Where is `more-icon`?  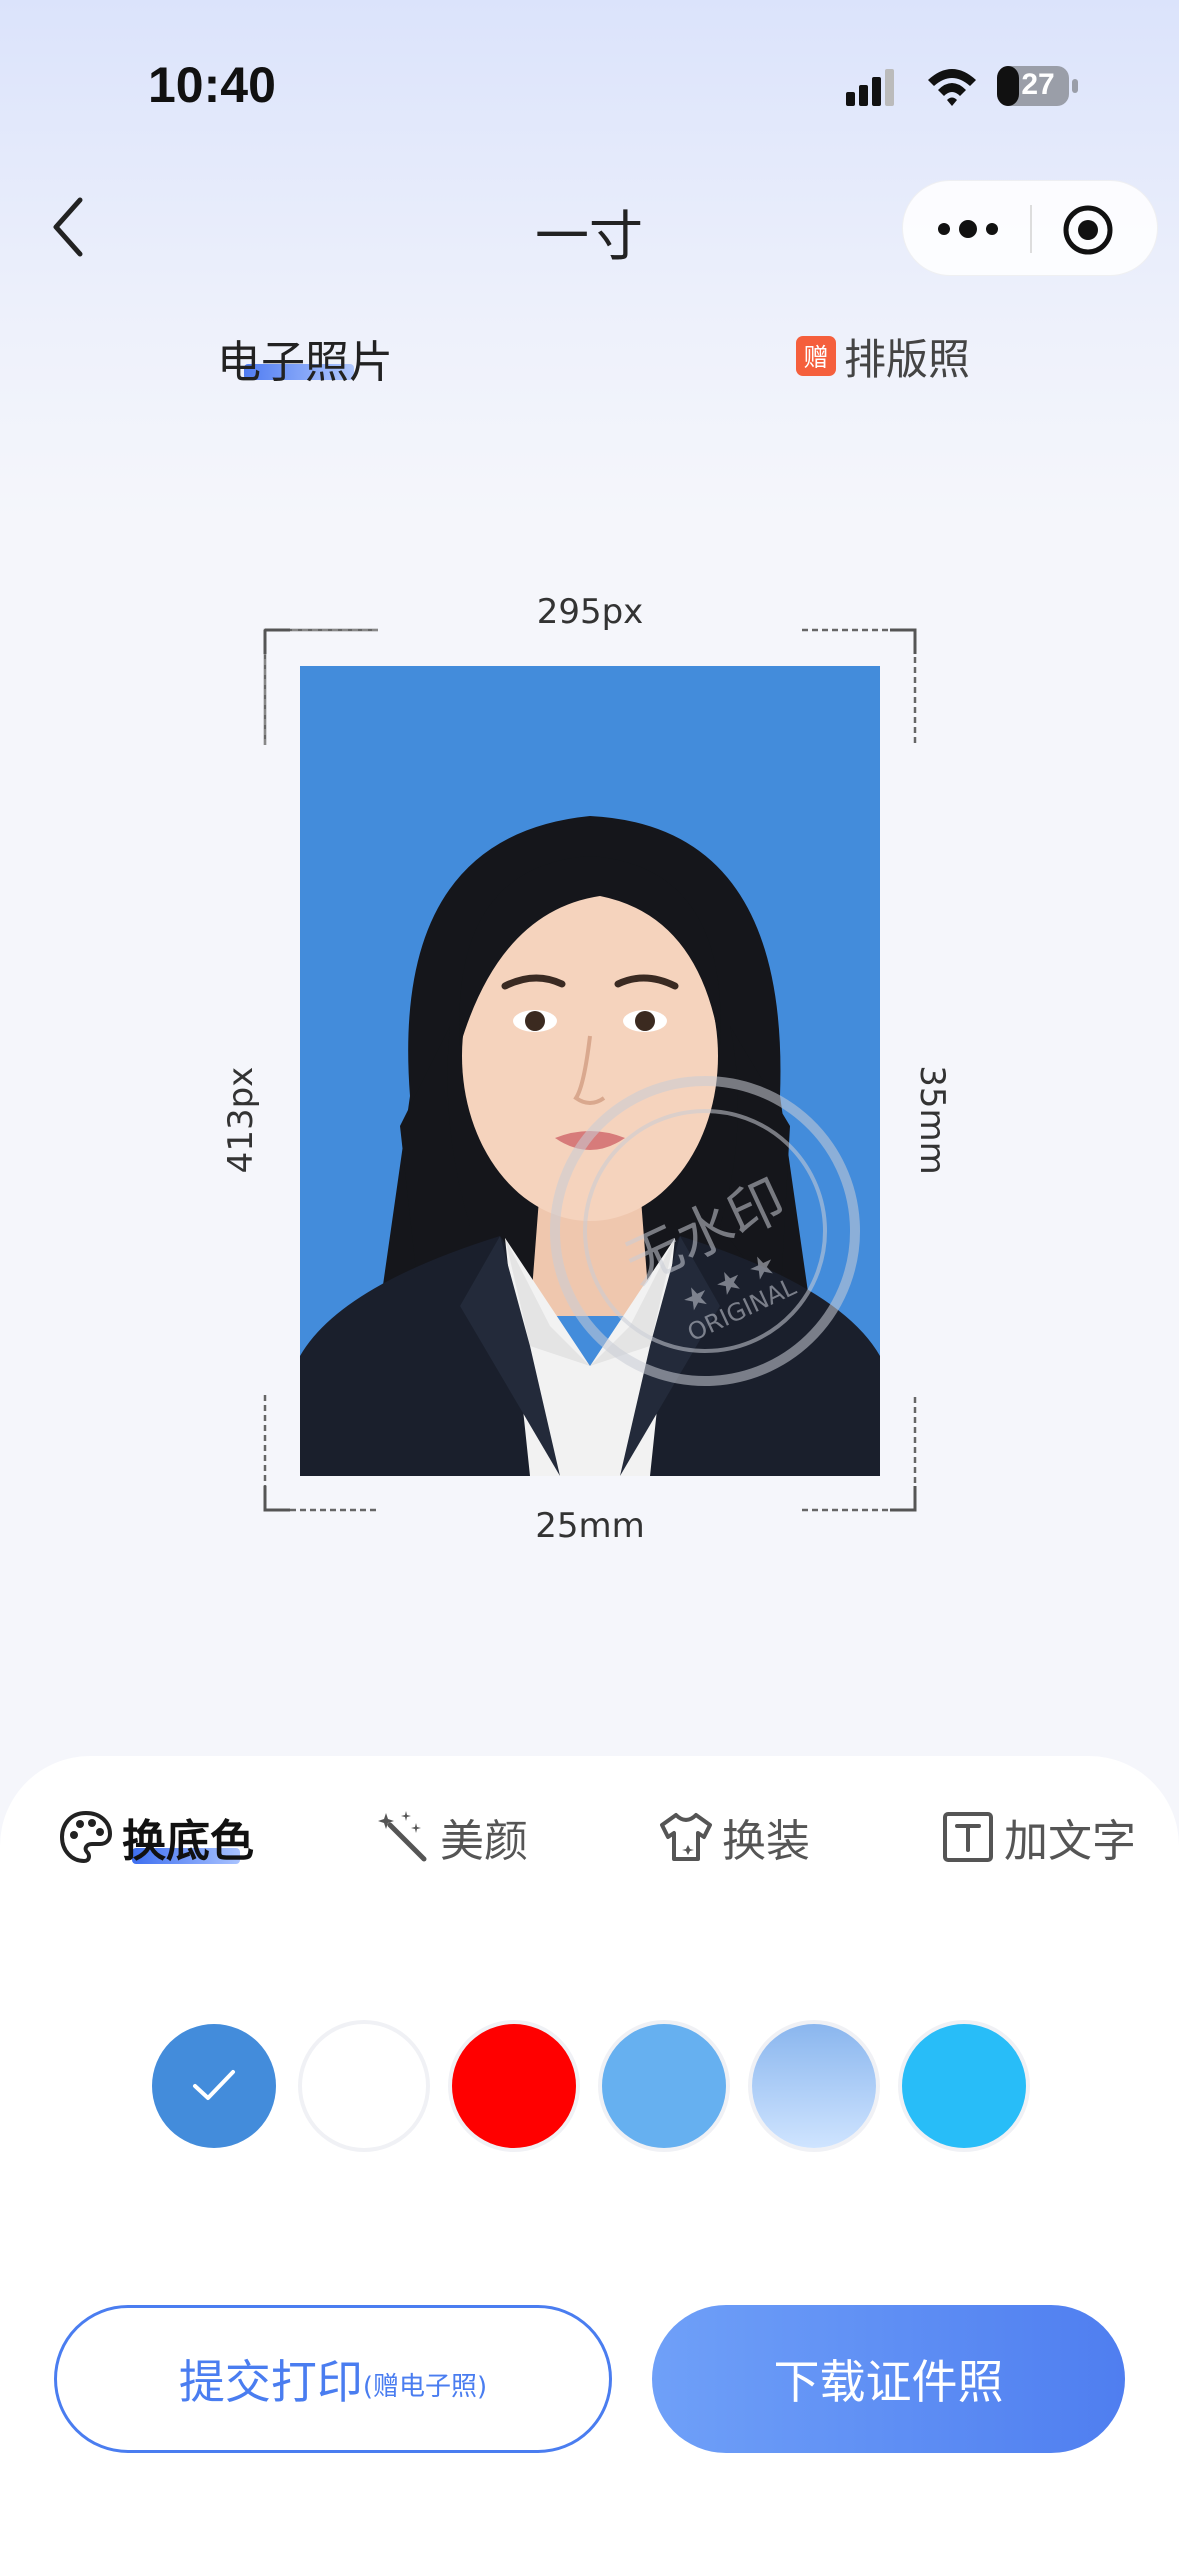 more-icon is located at coordinates (968, 229).